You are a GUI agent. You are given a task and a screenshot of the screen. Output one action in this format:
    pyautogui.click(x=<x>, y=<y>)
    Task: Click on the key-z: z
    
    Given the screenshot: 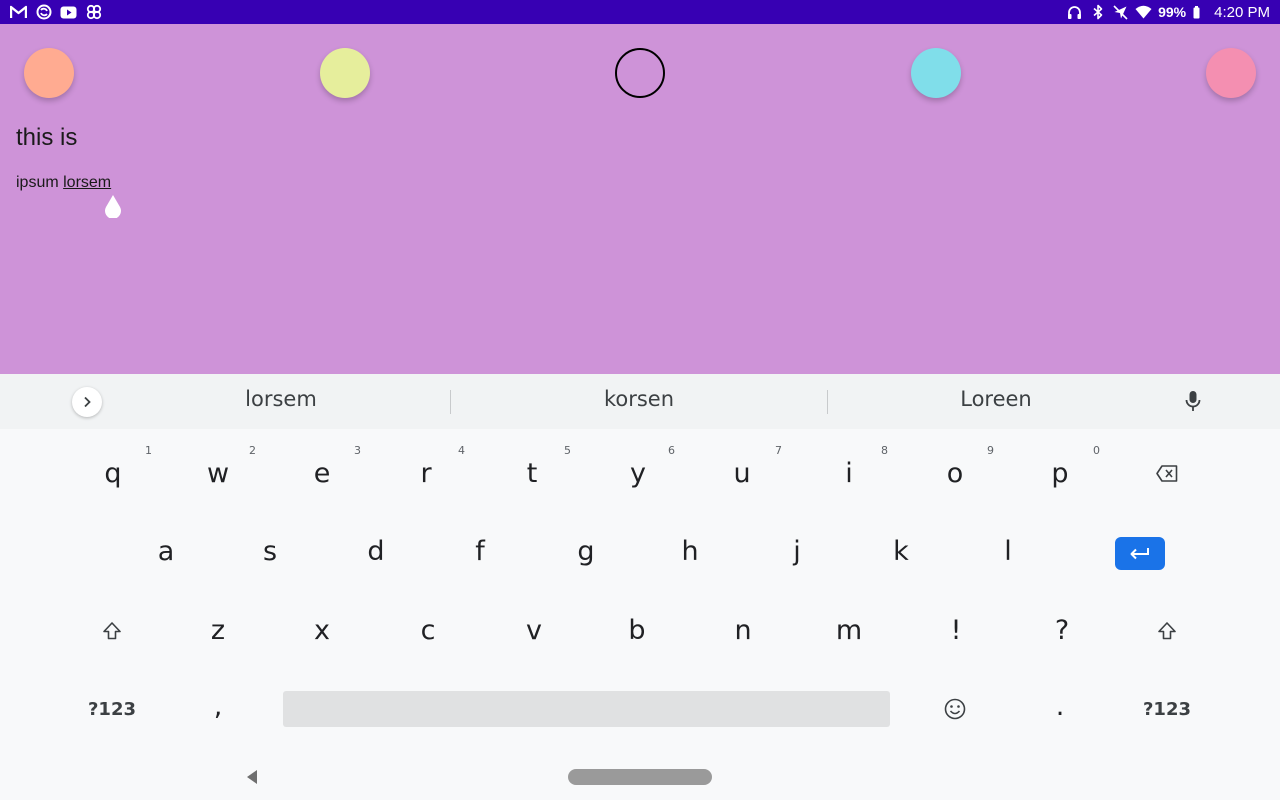 What is the action you would take?
    pyautogui.click(x=218, y=630)
    